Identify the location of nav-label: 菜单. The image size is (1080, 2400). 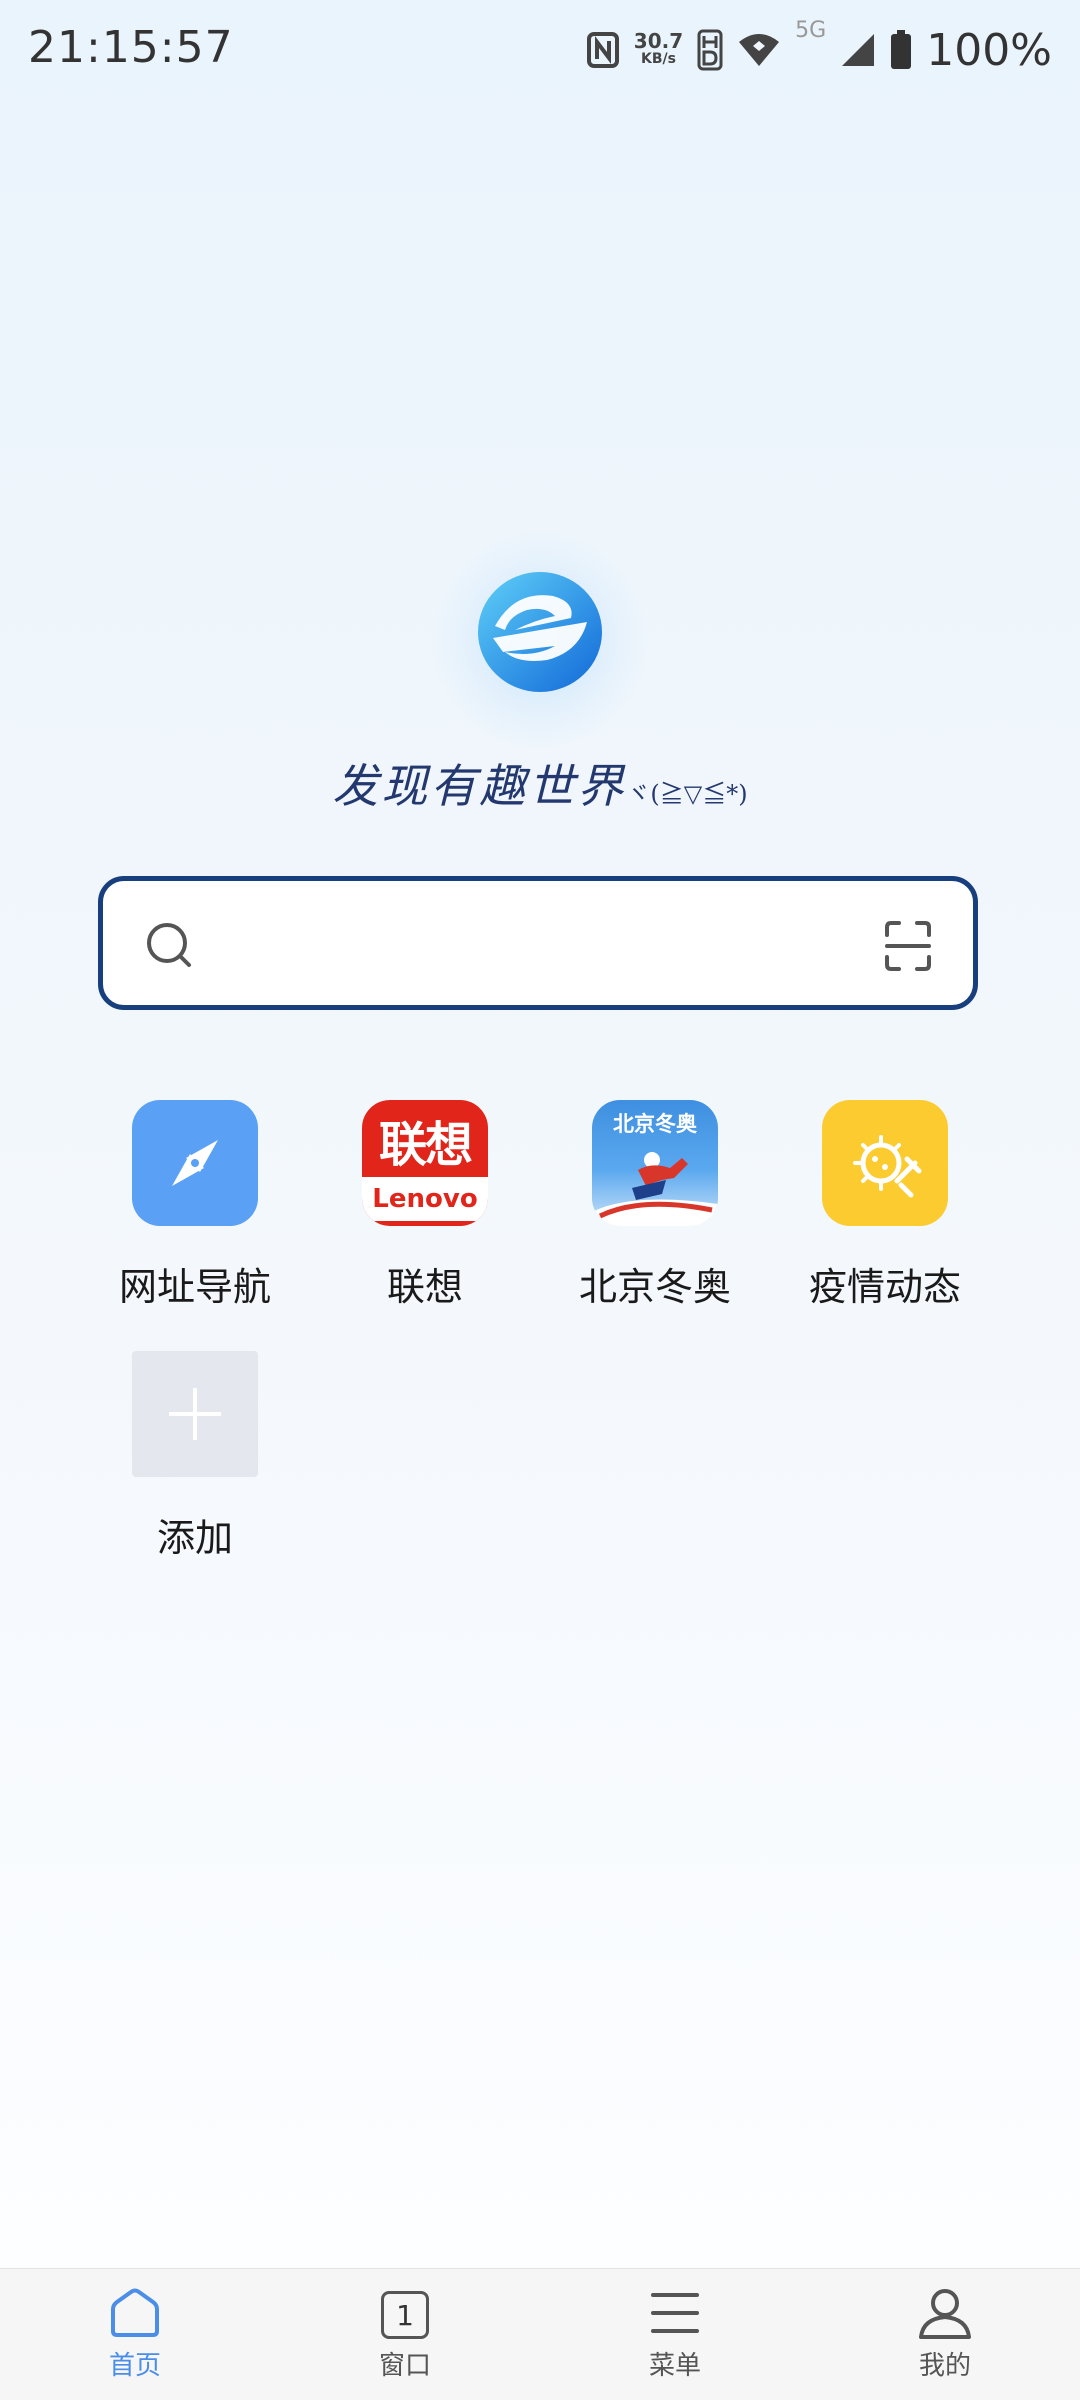
(674, 2366).